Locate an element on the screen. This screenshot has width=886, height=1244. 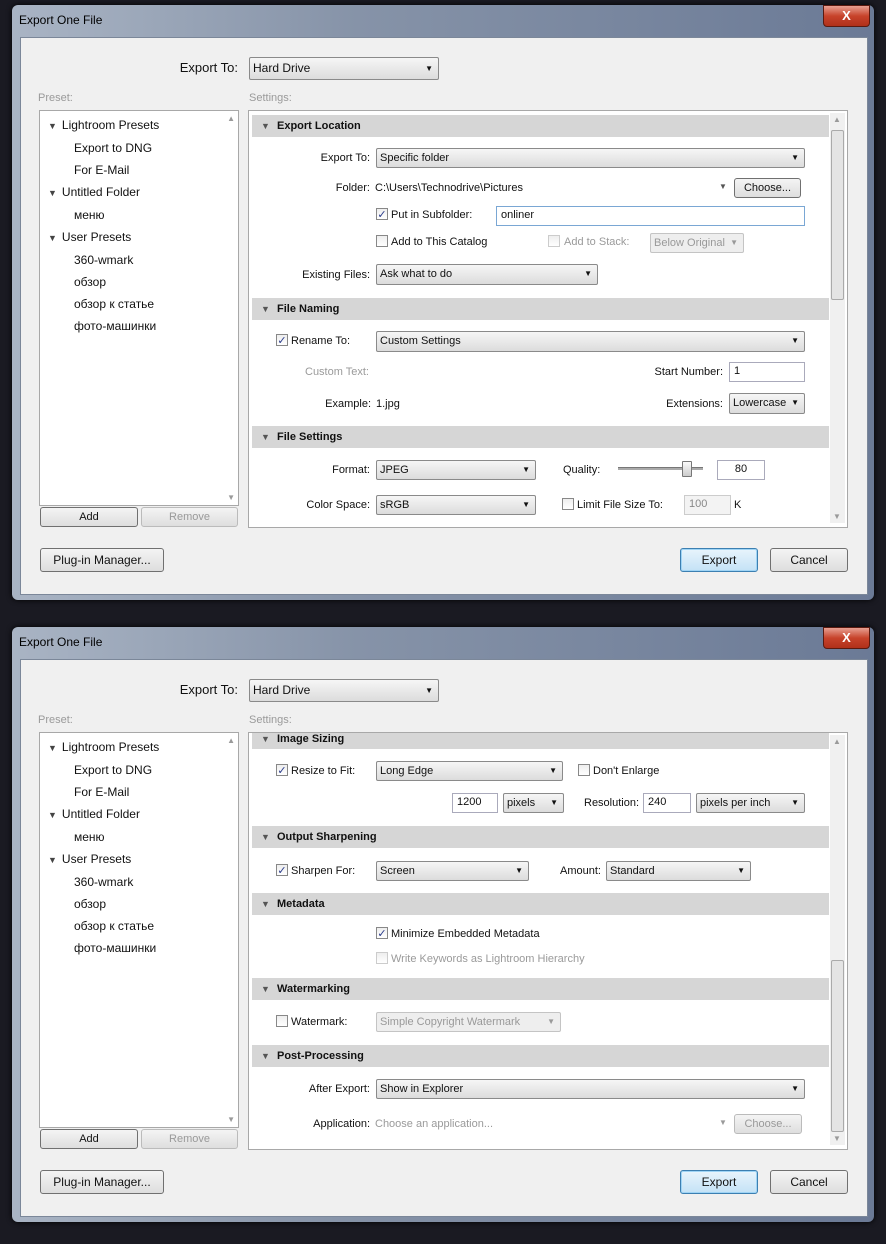
minimize-metadata-checkbox: ✓ is located at coordinates (382, 933).